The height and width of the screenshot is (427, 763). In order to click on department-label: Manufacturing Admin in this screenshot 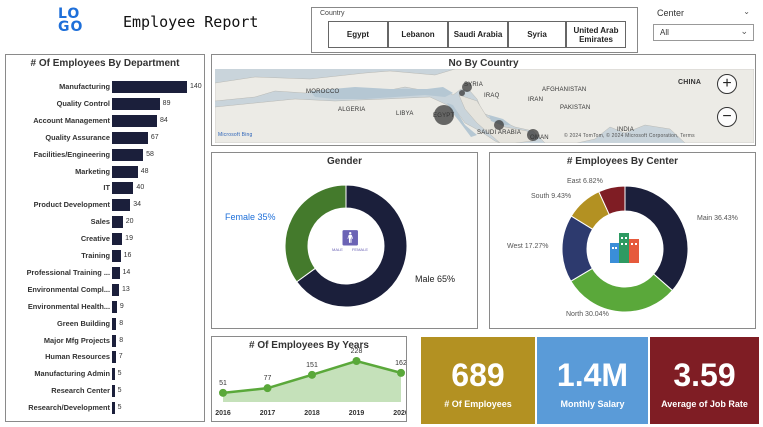, I will do `click(72, 374)`.